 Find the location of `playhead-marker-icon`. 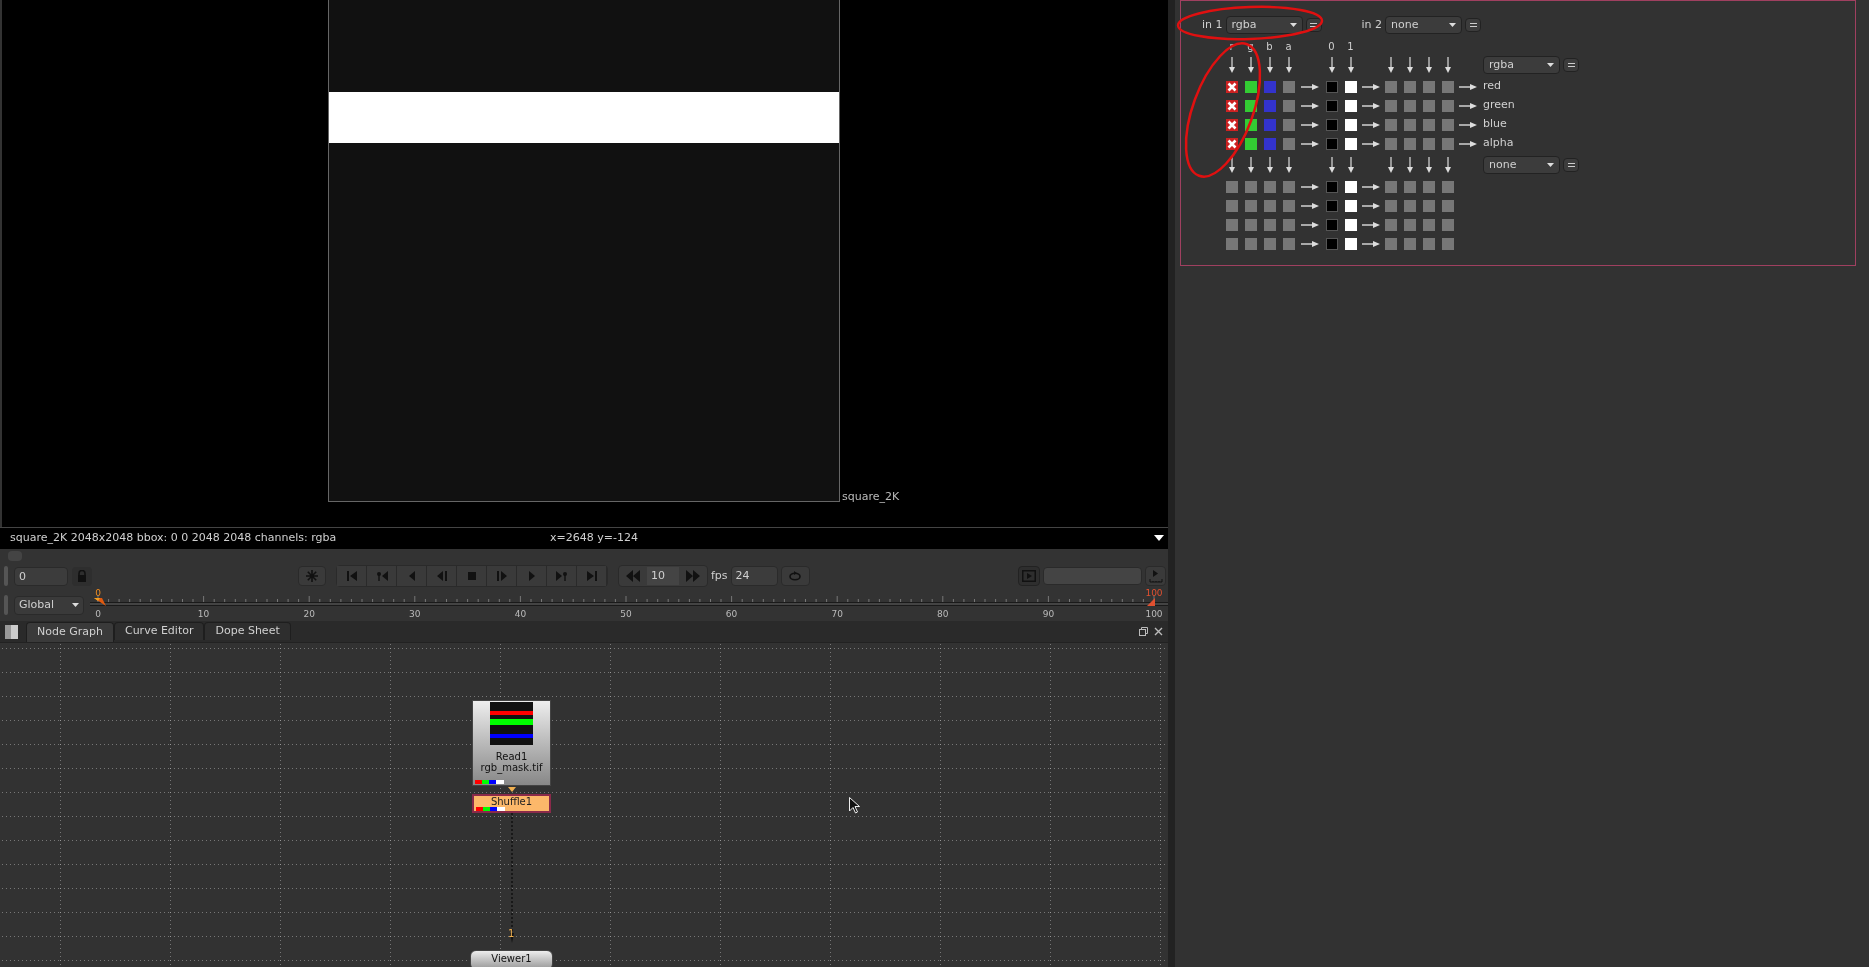

playhead-marker-icon is located at coordinates (100, 602).